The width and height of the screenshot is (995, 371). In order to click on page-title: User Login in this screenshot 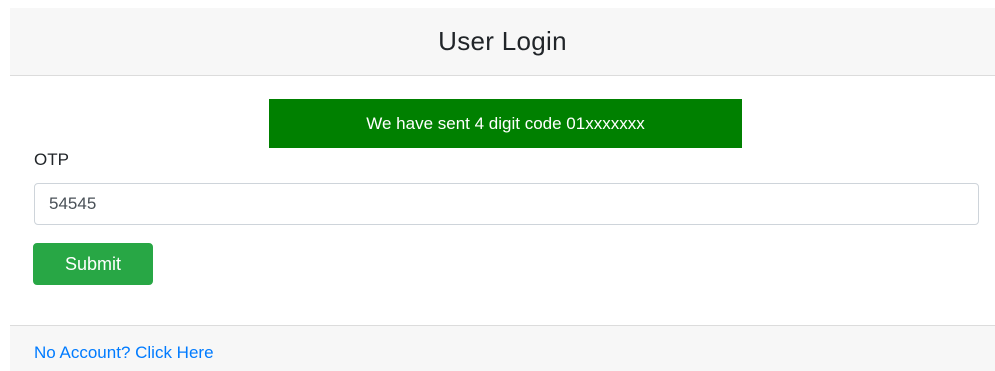, I will do `click(502, 41)`.